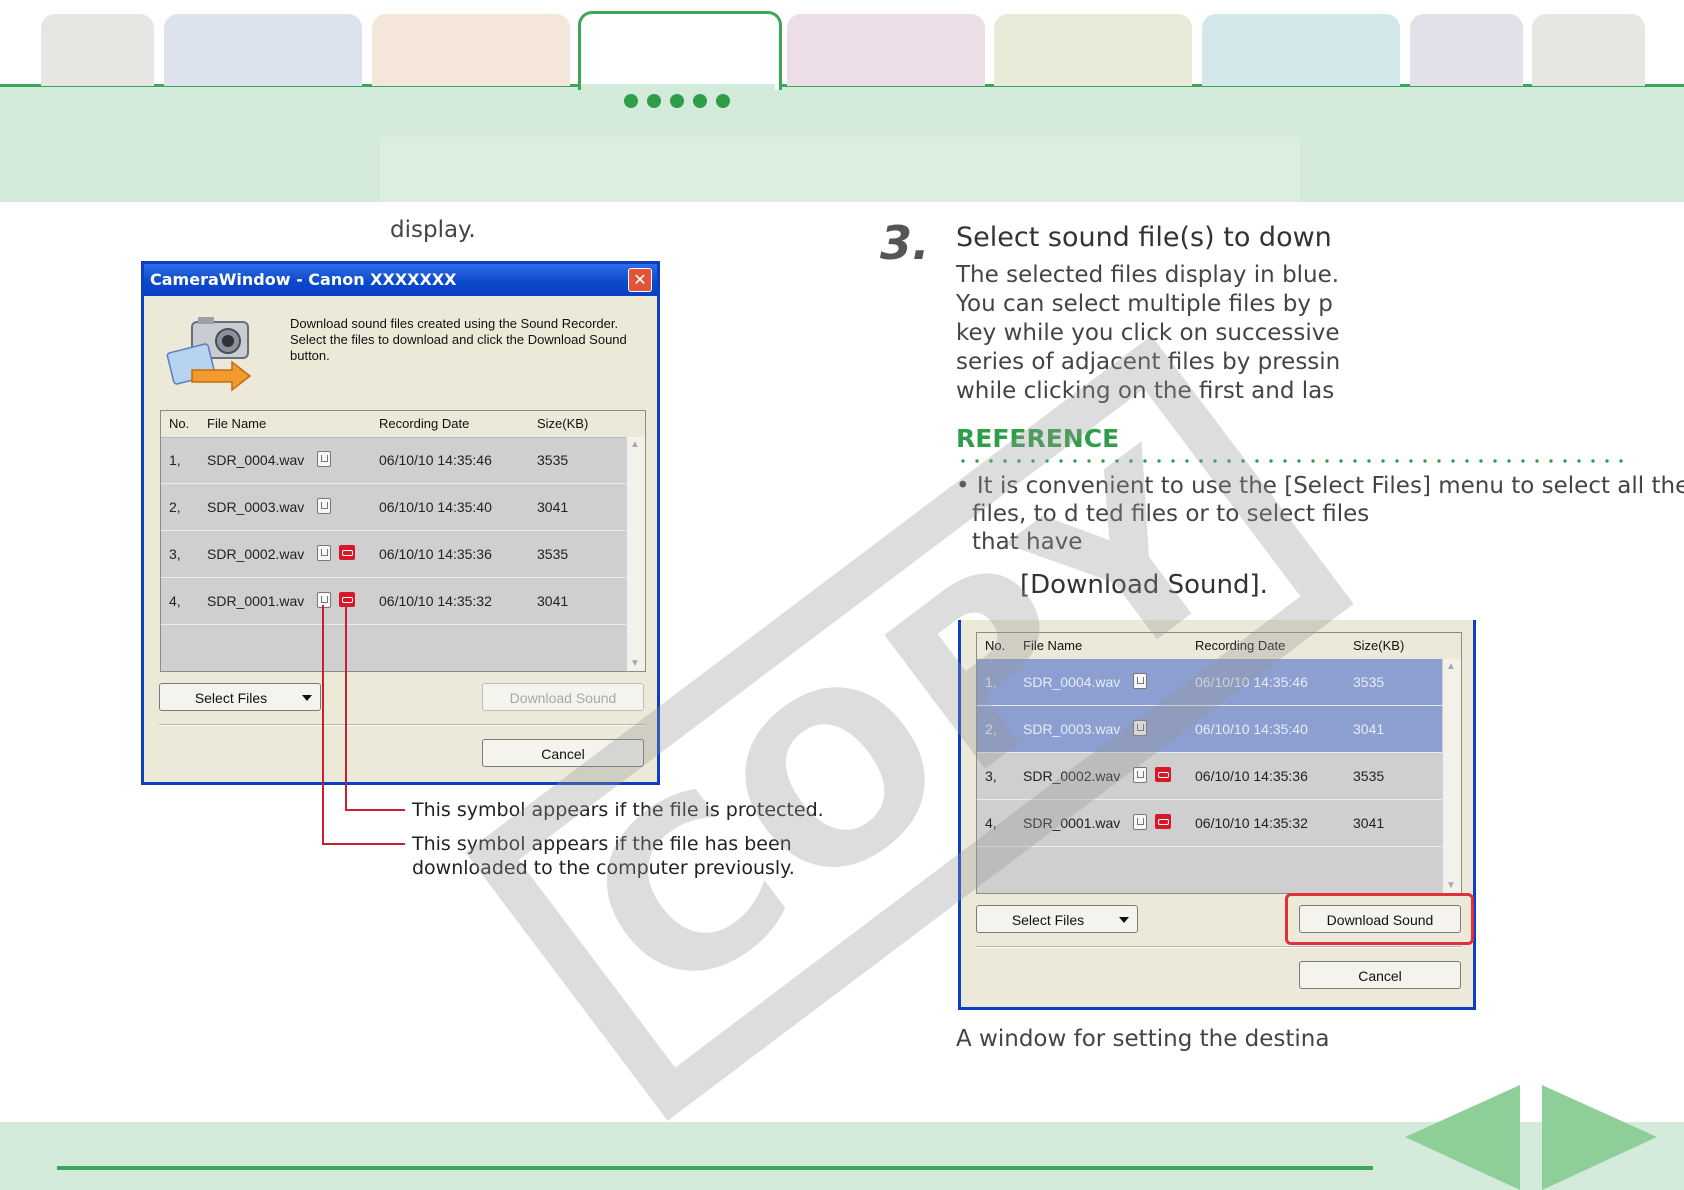 The width and height of the screenshot is (1684, 1190). I want to click on row-size: 3041, so click(553, 507).